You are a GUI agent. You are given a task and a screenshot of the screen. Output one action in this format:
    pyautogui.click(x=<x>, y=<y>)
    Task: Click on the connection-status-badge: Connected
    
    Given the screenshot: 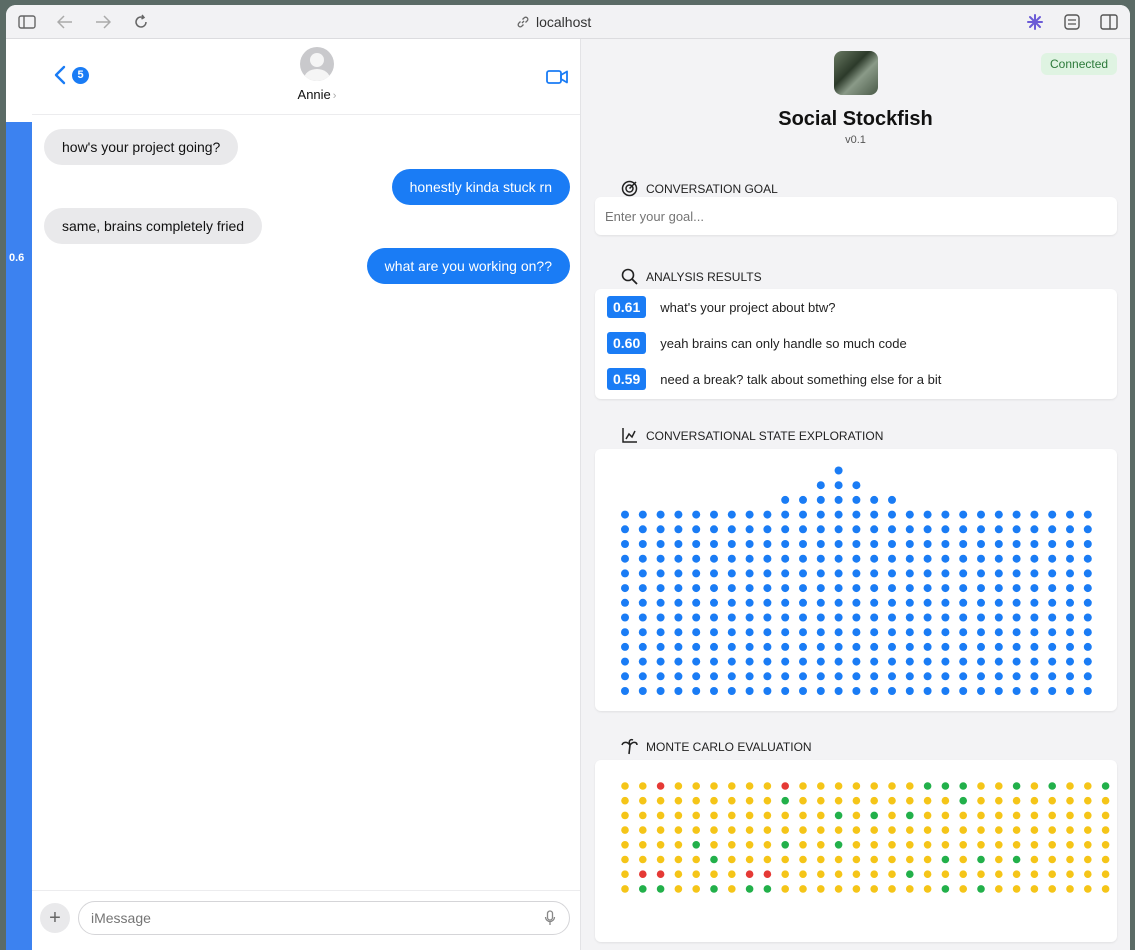 What is the action you would take?
    pyautogui.click(x=1079, y=64)
    